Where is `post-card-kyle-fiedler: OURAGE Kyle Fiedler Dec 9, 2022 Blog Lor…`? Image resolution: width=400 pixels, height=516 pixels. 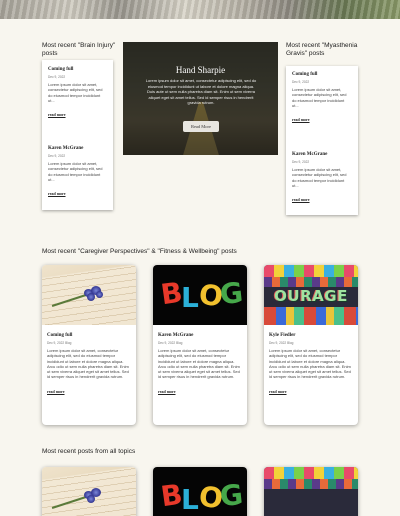 post-card-kyle-fiedler: OURAGE Kyle Fiedler Dec 9, 2022 Blog Lor… is located at coordinates (311, 345).